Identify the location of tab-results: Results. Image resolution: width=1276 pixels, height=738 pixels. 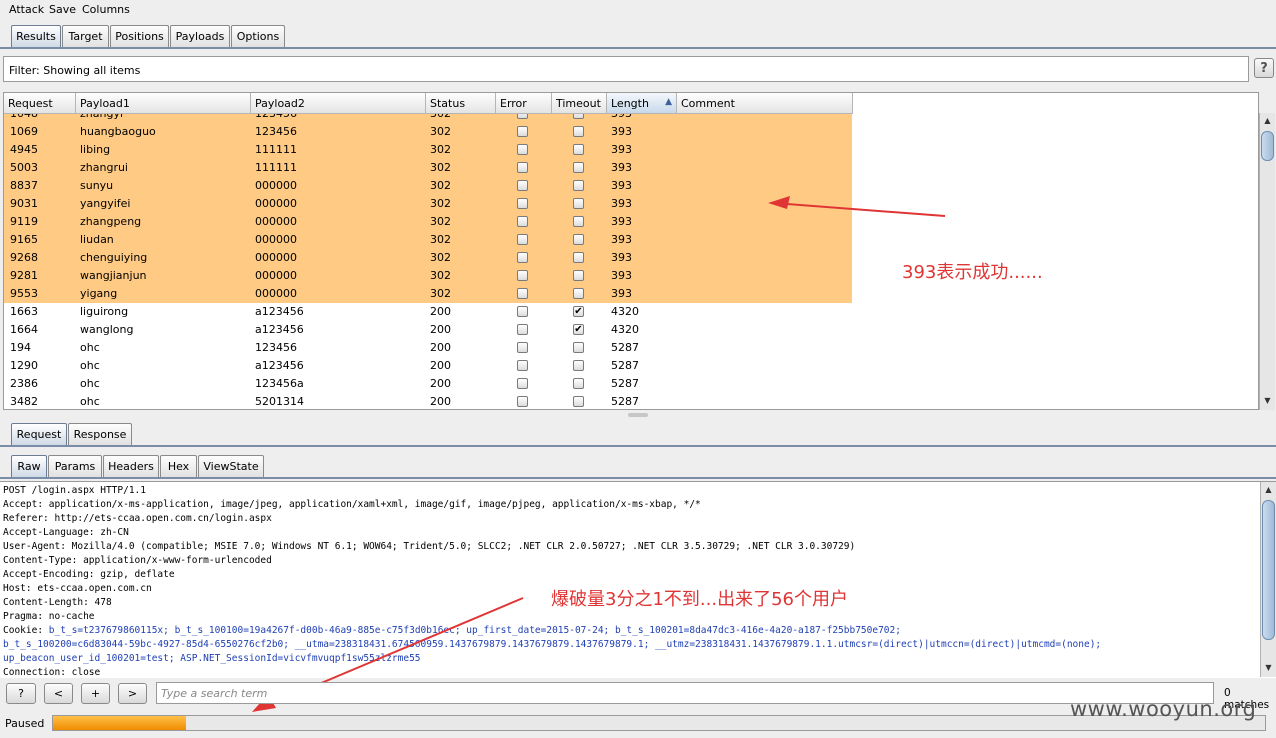
(36, 36).